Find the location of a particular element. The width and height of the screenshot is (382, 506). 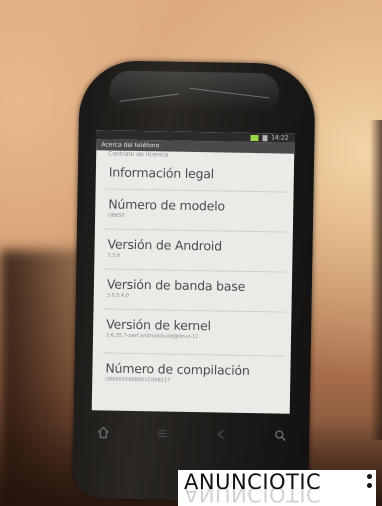

list-item-android-version: Versión de Android 2.3.6 is located at coordinates (197, 248).